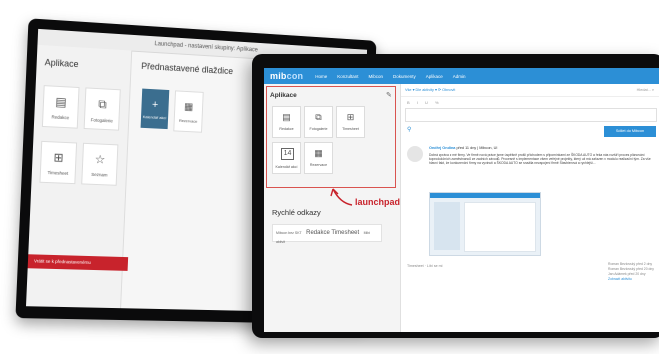  I want to click on tile-kalendar-akci: 14 Kalendář akcí, so click(286, 158).